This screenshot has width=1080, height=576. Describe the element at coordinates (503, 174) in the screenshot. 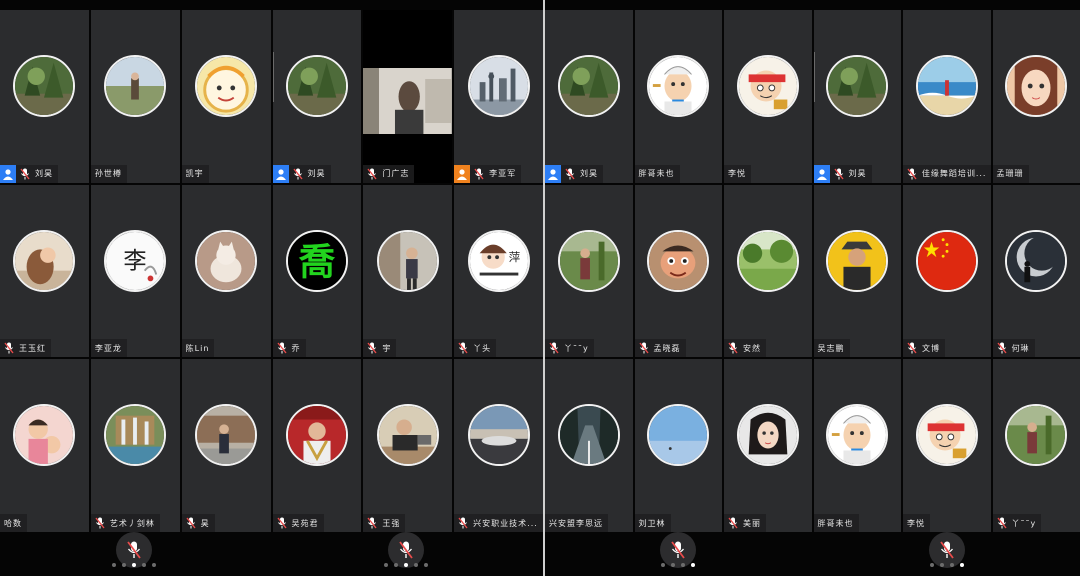

I see `participant-name: 李亚军` at that location.